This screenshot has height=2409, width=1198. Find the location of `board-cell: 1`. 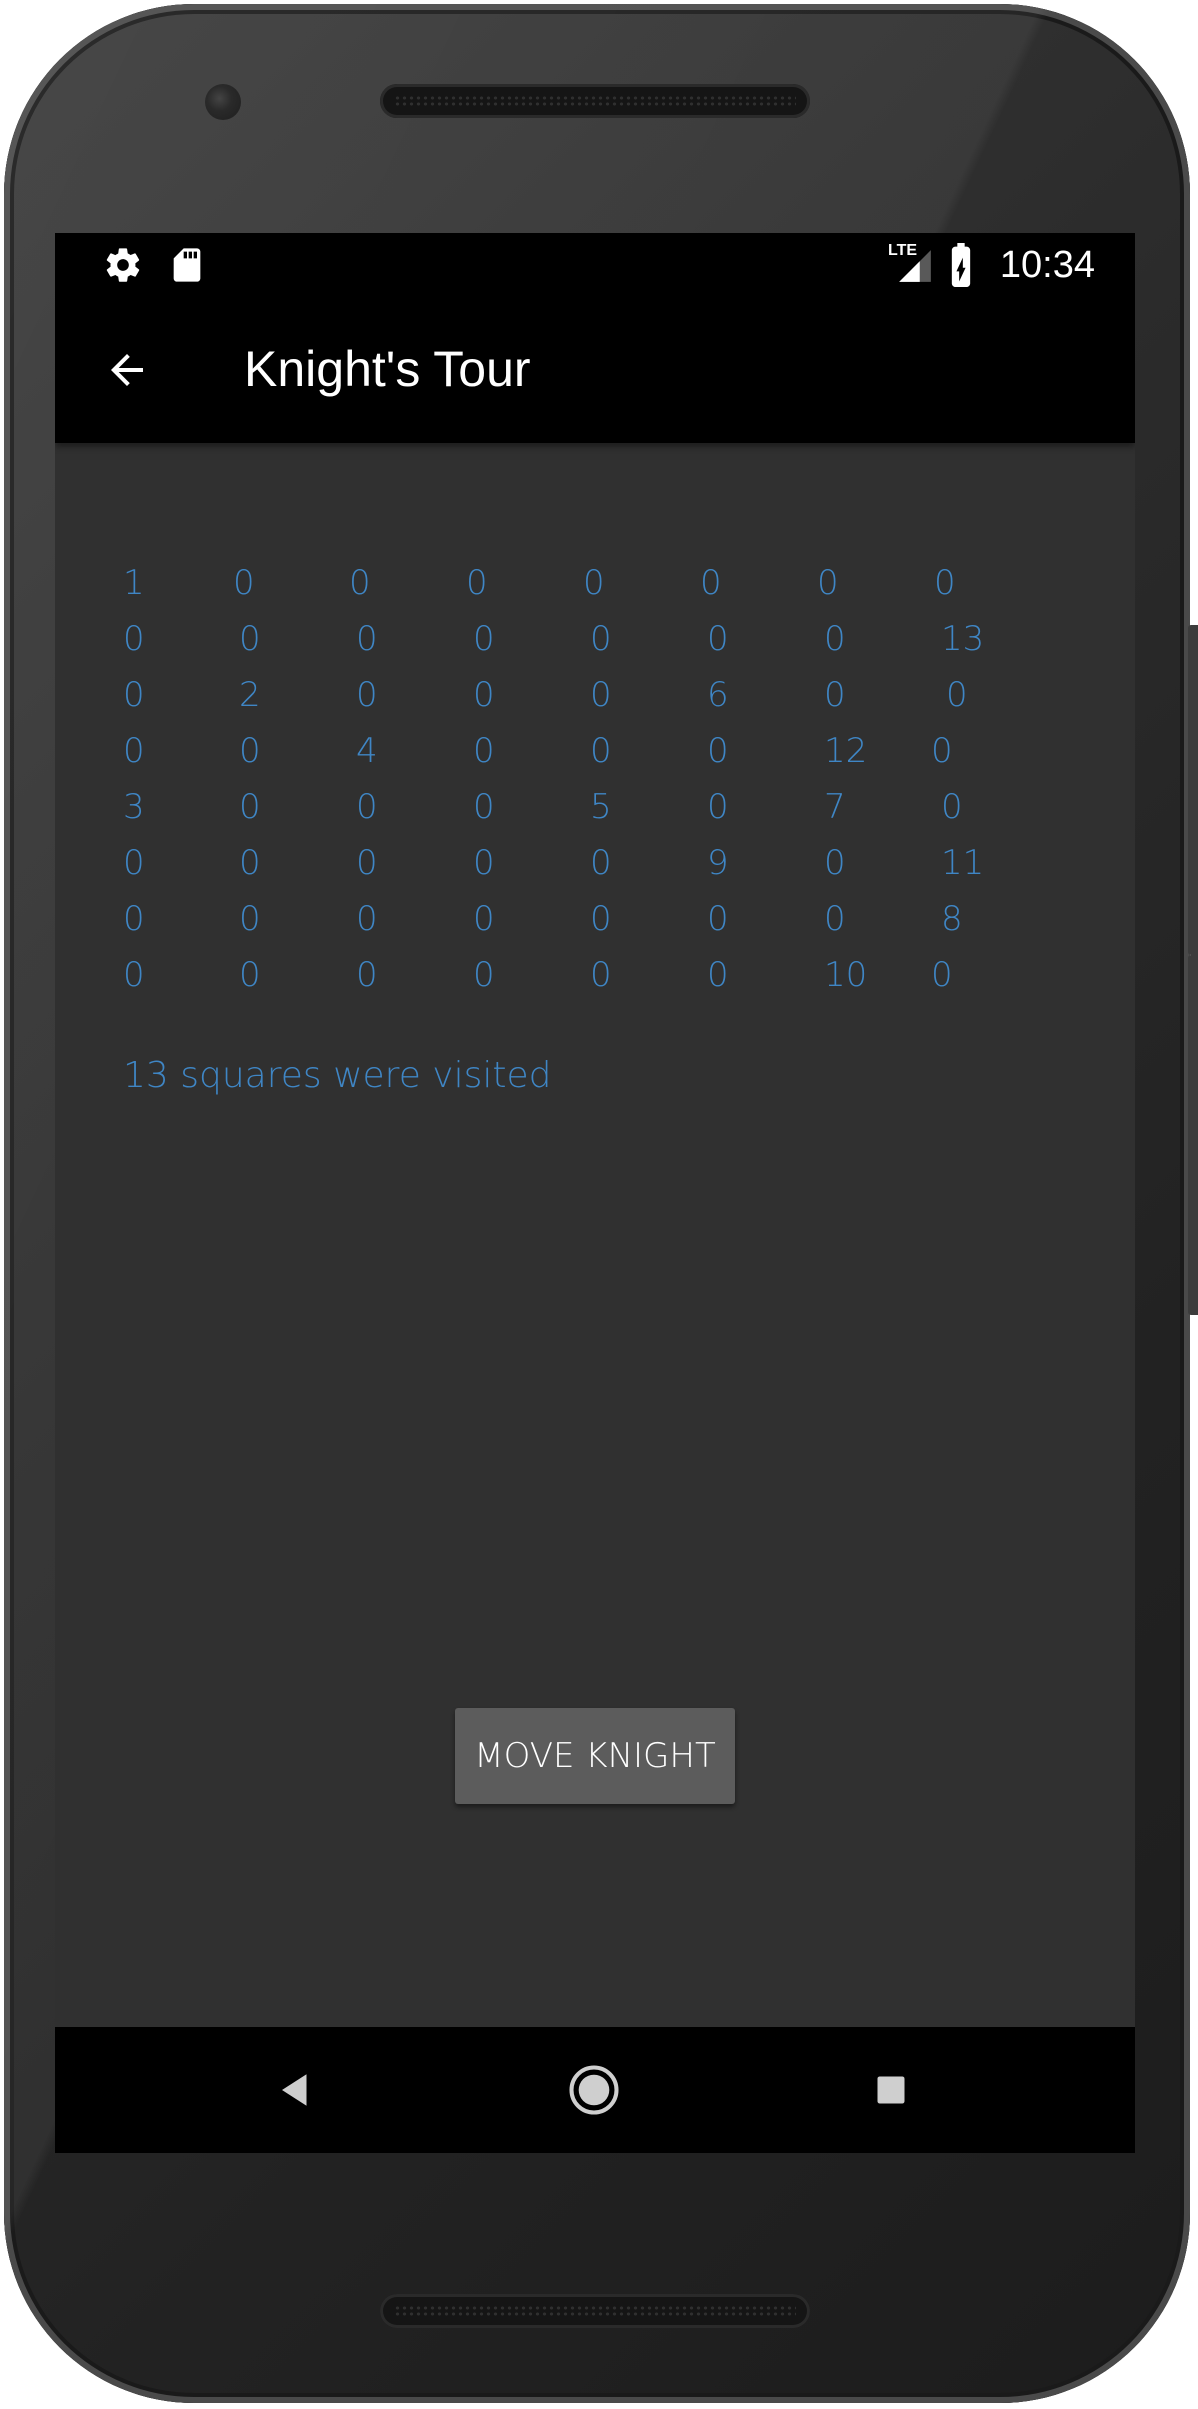

board-cell: 1 is located at coordinates (134, 583).